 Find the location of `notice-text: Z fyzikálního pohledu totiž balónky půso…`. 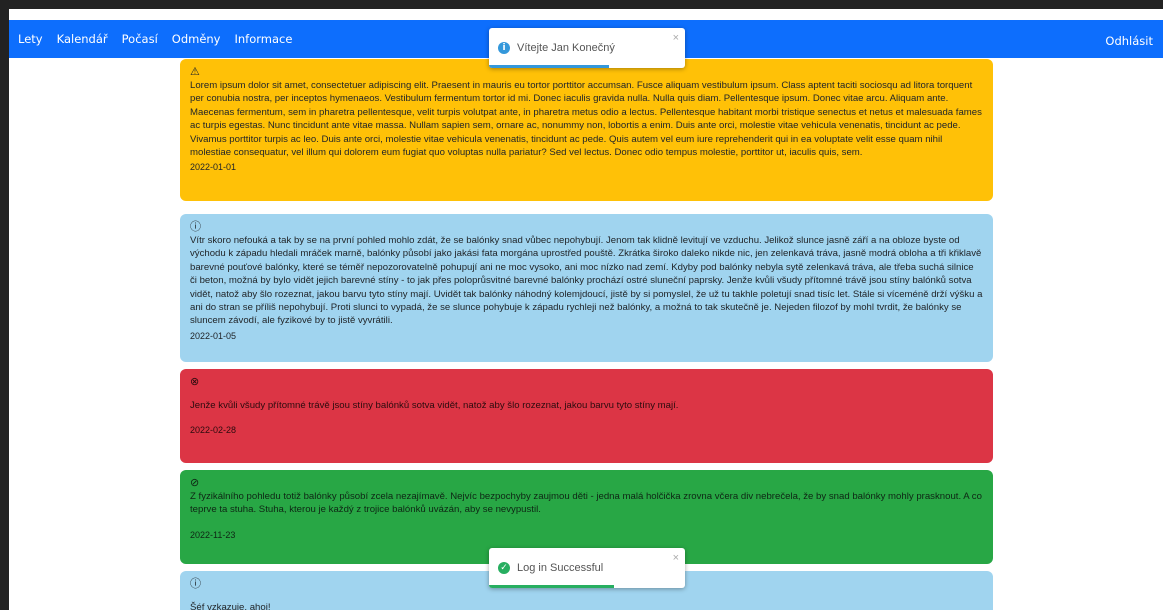

notice-text: Z fyzikálního pohledu totiž balónky půso… is located at coordinates (586, 503).